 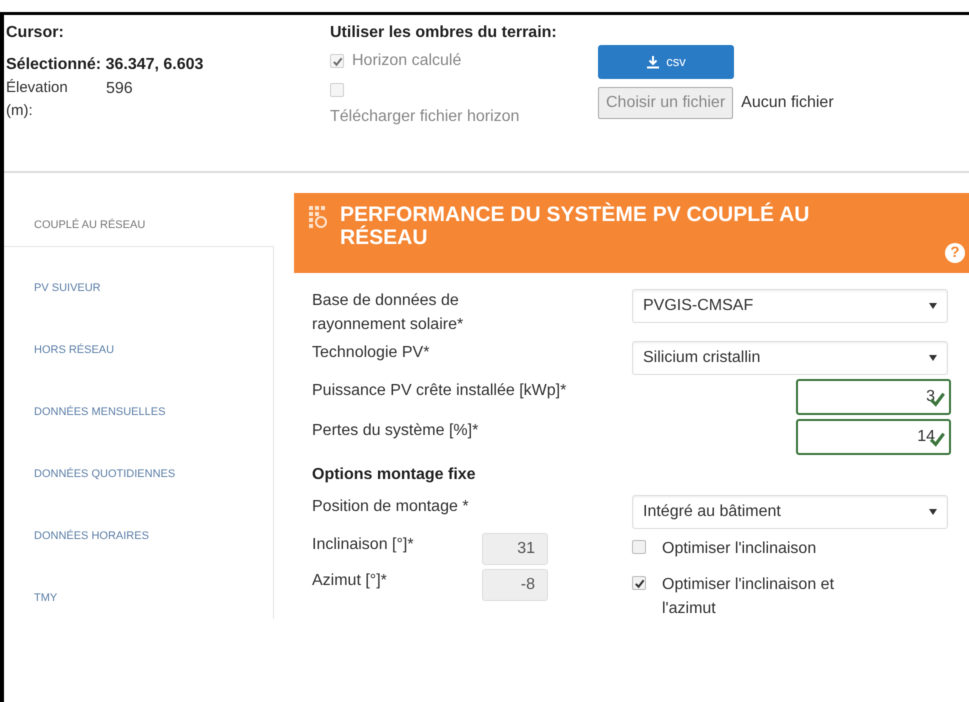 I want to click on field-label: Position de montage *, so click(x=390, y=506).